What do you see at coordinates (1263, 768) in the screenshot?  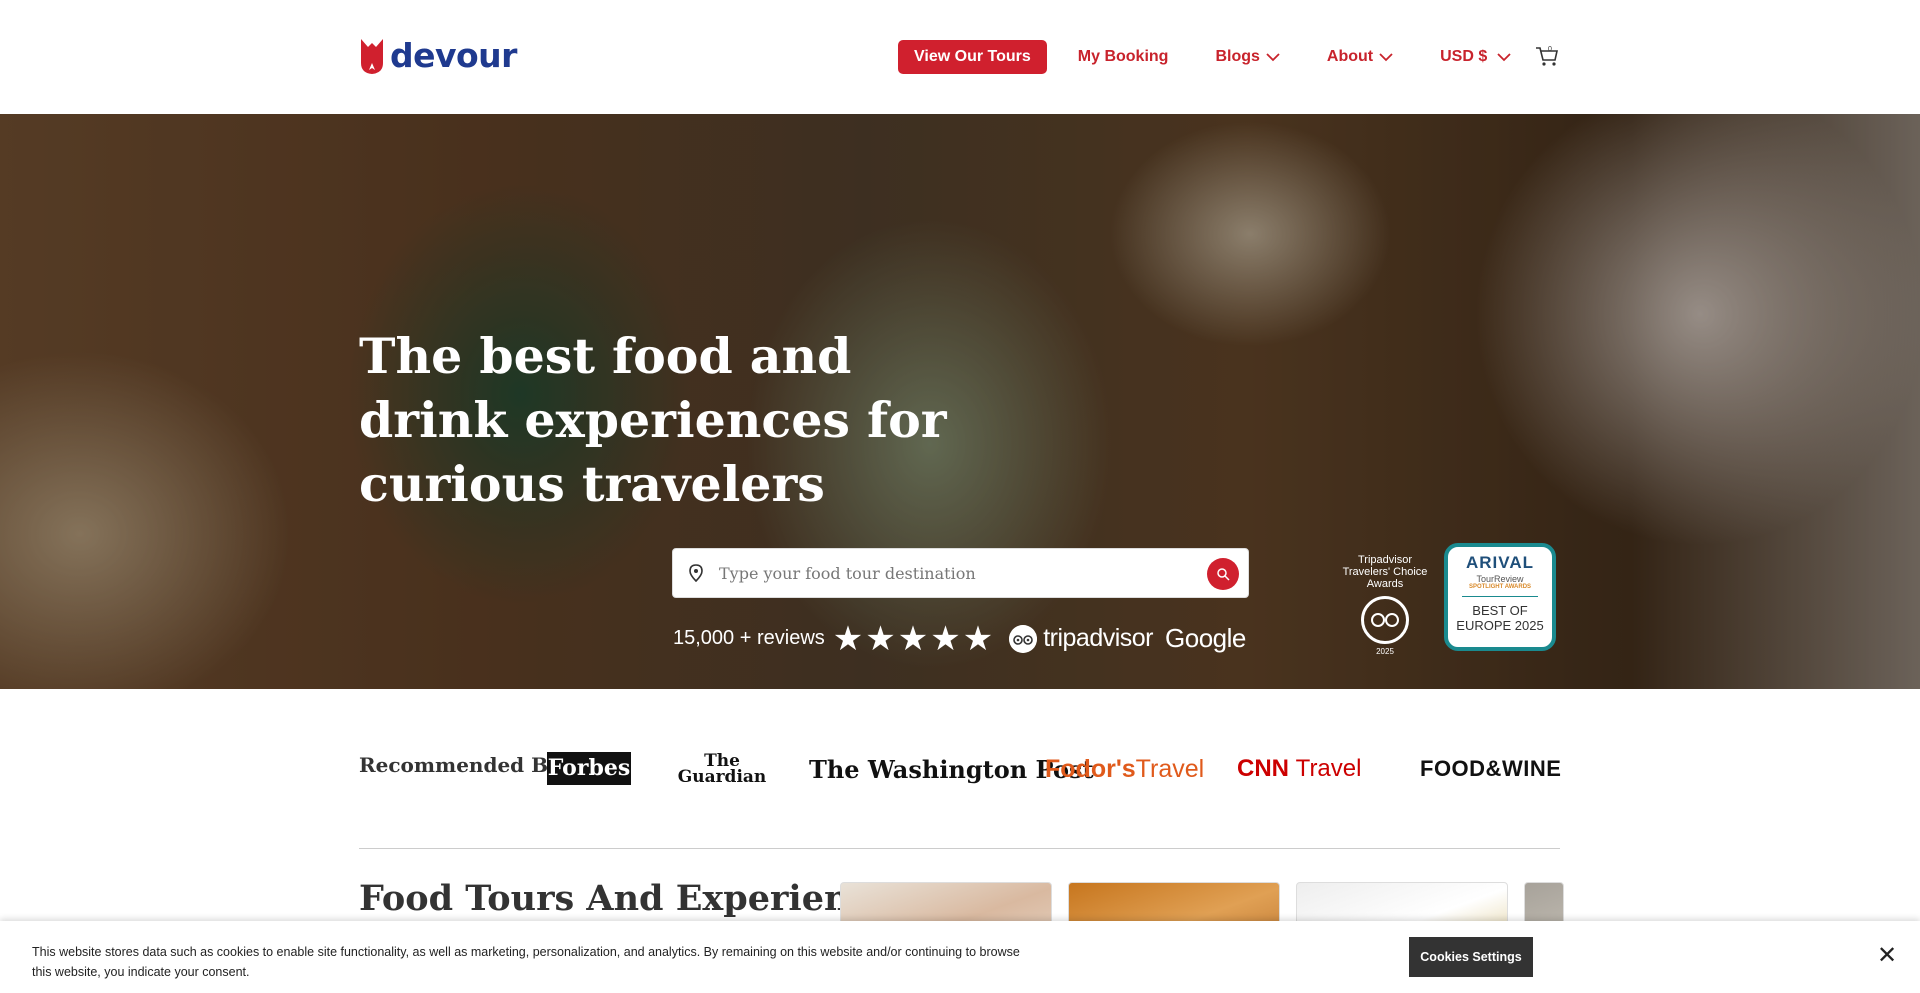 I see `cnn-text: CNN` at bounding box center [1263, 768].